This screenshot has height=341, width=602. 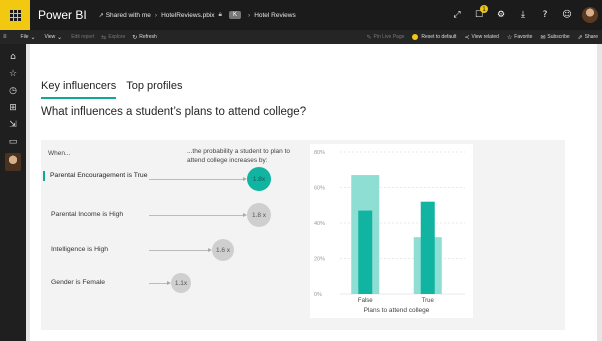 I want to click on influence-bubble: 1.1x, so click(x=181, y=283).